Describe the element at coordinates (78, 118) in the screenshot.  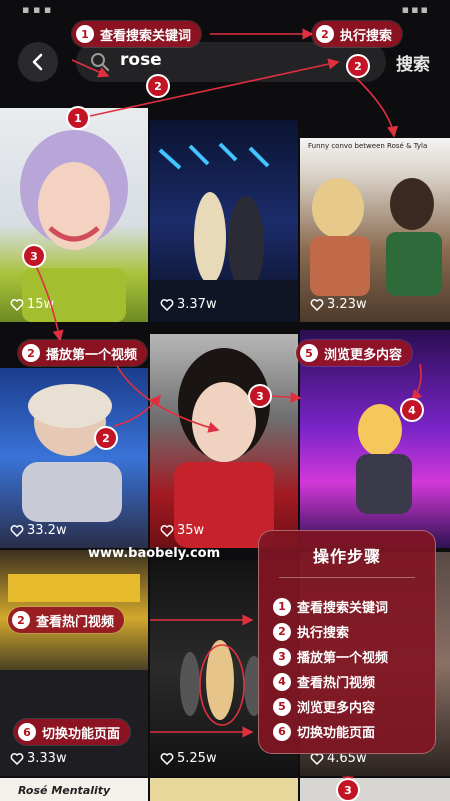
I see `step-badge: 1` at that location.